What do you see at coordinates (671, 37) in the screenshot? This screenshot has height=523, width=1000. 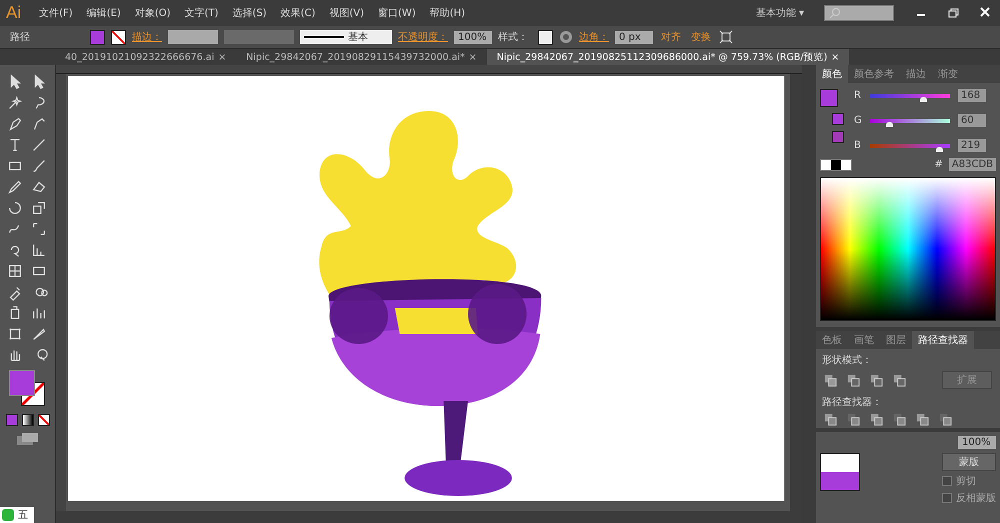 I see `align-link: 对齐` at bounding box center [671, 37].